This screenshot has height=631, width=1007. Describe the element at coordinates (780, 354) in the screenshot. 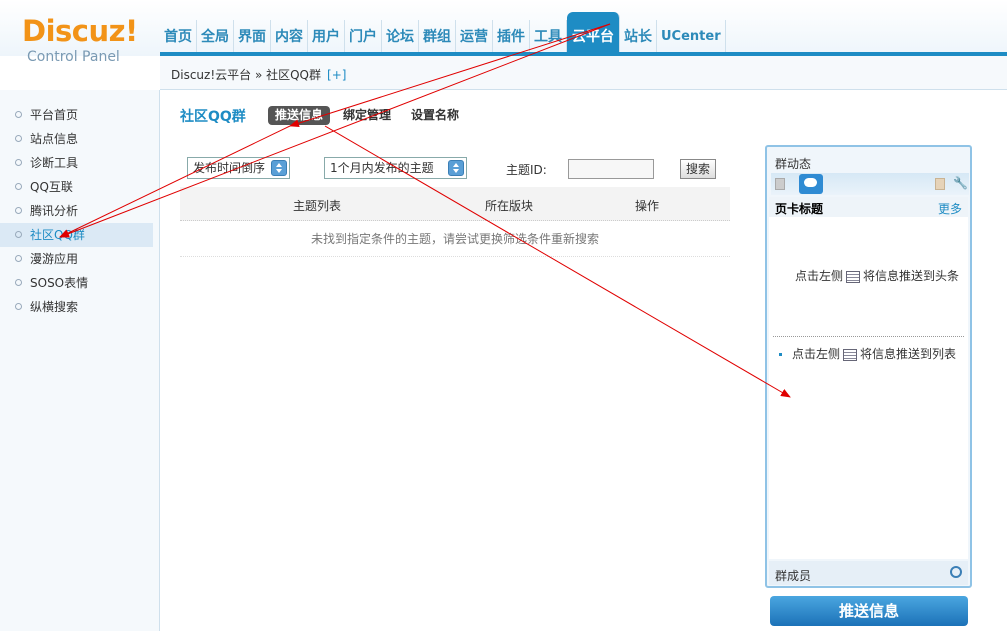

I see `bullet-icon` at that location.